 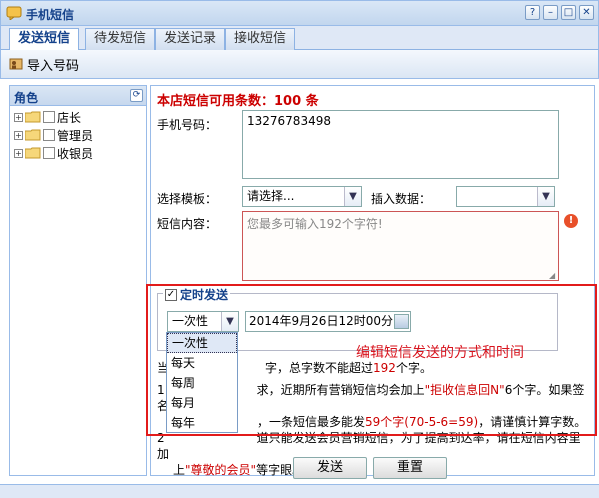 What do you see at coordinates (296, 101) in the screenshot?
I see `quota-value: 100 条` at bounding box center [296, 101].